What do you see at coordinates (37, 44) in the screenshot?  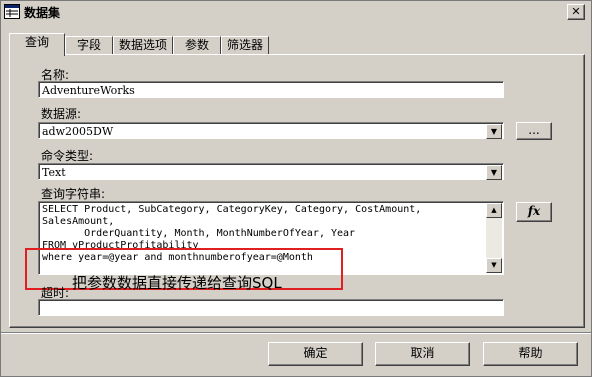 I see `tab-query: 查询` at bounding box center [37, 44].